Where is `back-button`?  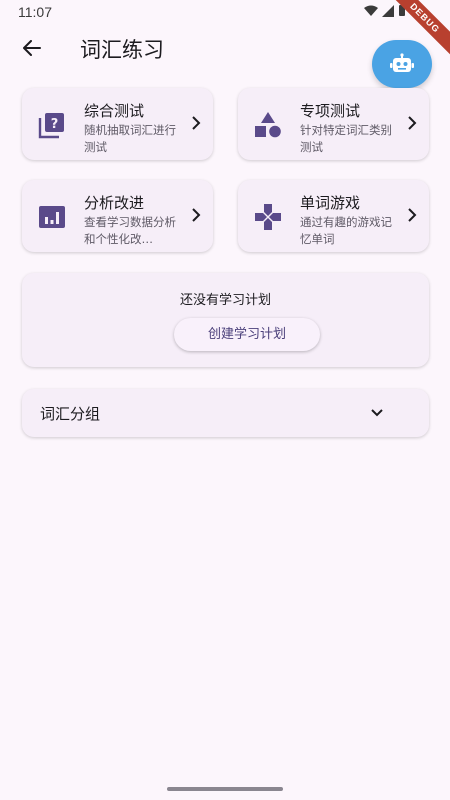 back-button is located at coordinates (32, 48).